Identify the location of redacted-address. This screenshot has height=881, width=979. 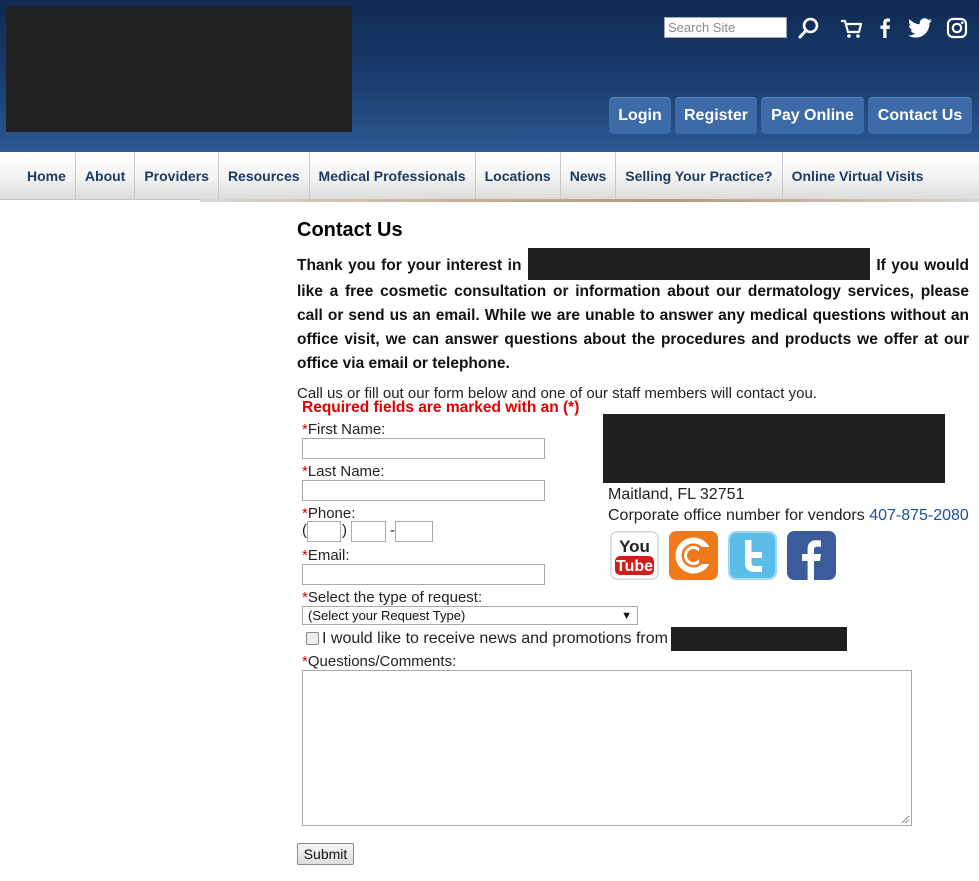
(774, 448).